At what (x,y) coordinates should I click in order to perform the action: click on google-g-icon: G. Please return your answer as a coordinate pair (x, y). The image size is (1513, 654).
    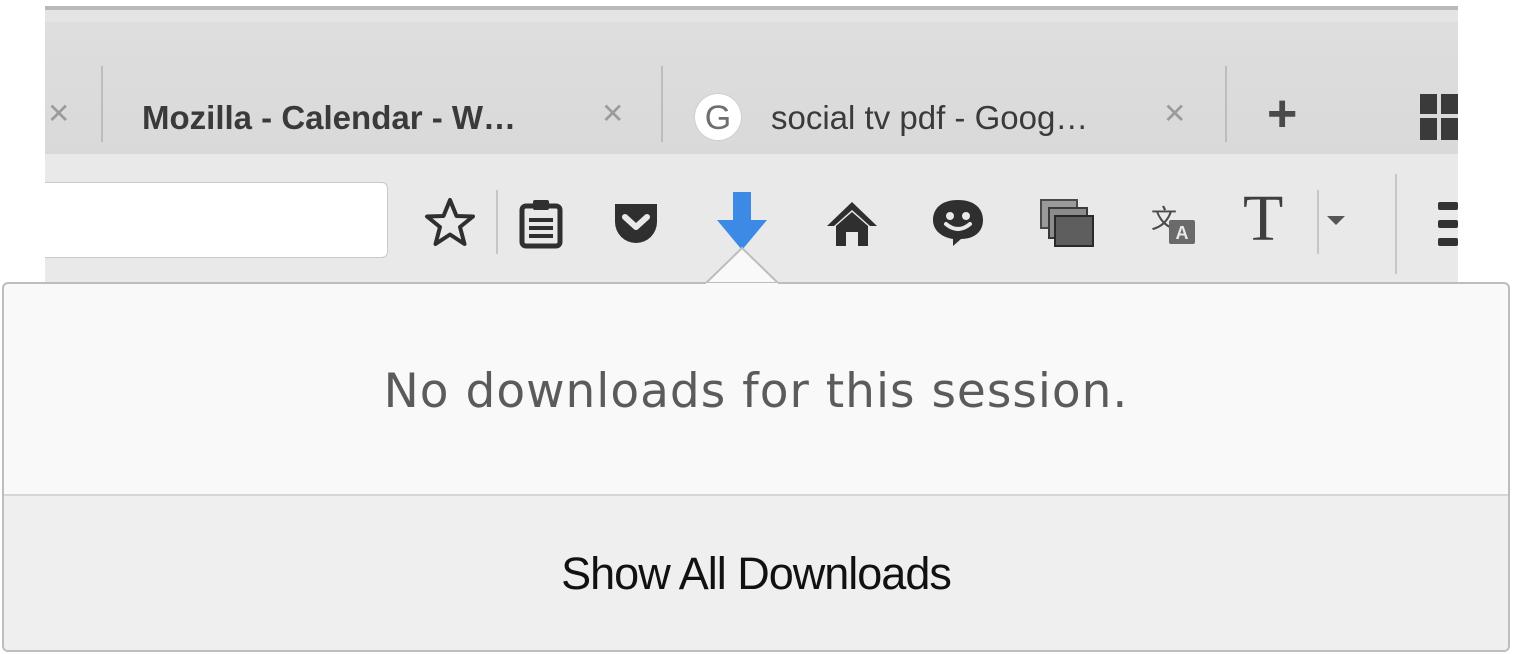
    Looking at the image, I should click on (718, 117).